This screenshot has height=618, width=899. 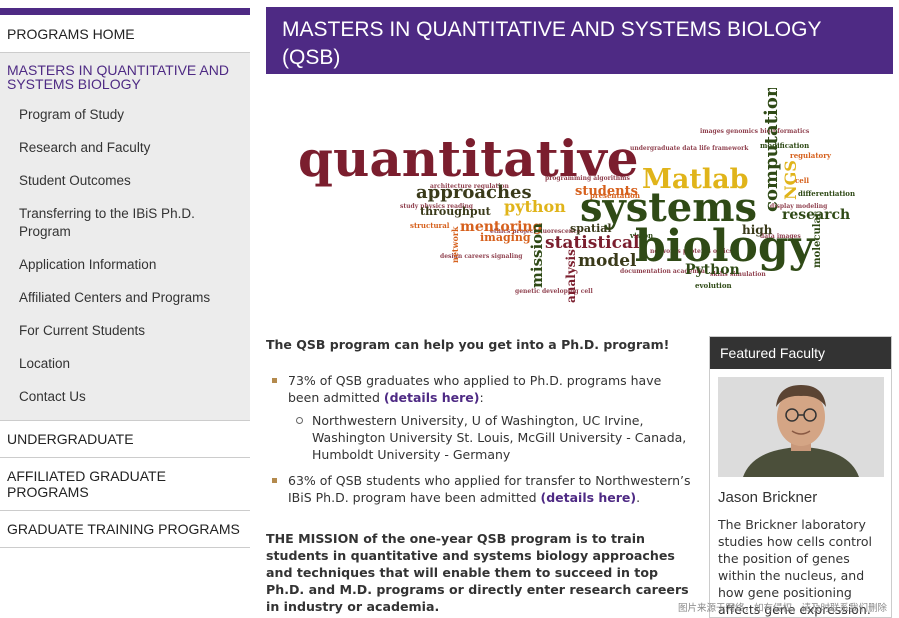 What do you see at coordinates (790, 180) in the screenshot?
I see `word-ngs: NGS` at bounding box center [790, 180].